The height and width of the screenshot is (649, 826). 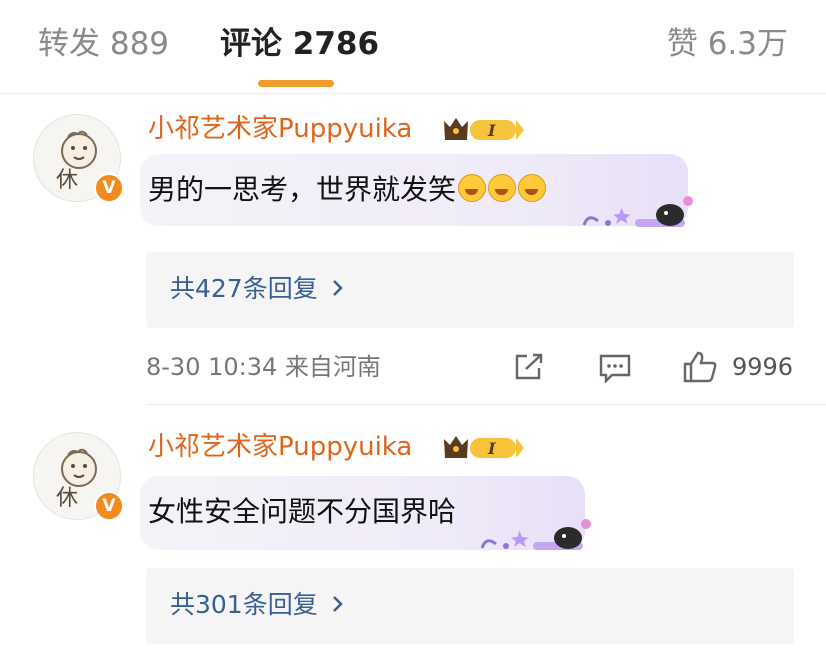 I want to click on timestamp-location: 8-30 10:34 来自河南, so click(x=263, y=367).